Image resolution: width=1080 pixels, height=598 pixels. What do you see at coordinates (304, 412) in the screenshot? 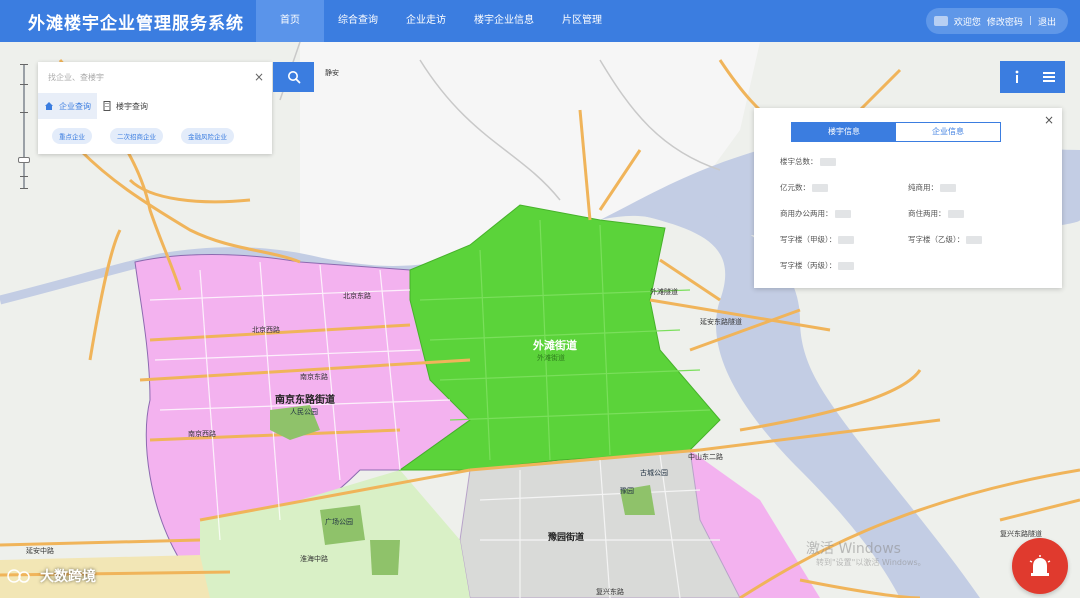
I see `label-peoples-park: 人民公园` at bounding box center [304, 412].